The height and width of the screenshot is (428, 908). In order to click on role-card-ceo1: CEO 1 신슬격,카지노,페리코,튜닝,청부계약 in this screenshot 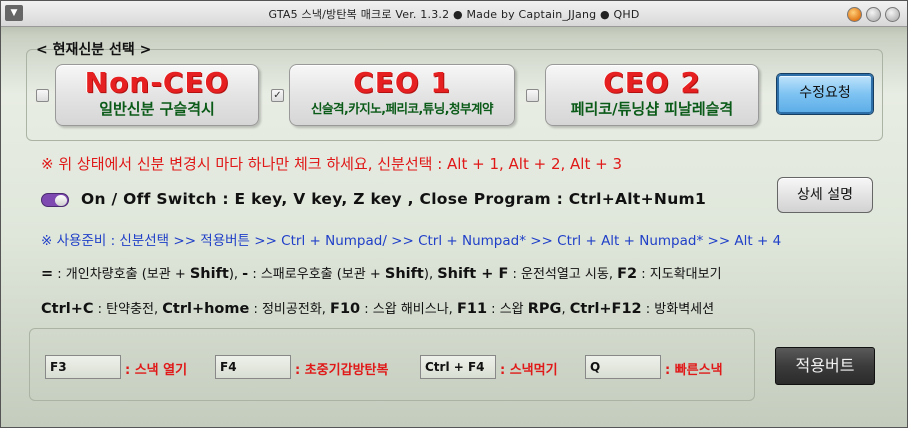, I will do `click(402, 95)`.